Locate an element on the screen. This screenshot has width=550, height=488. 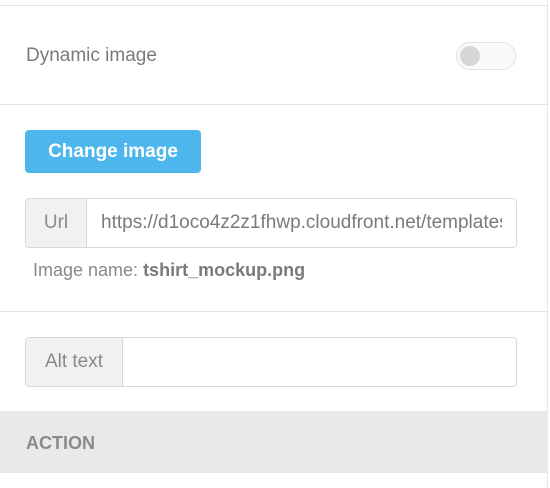
change-image-button: Change image is located at coordinates (113, 151).